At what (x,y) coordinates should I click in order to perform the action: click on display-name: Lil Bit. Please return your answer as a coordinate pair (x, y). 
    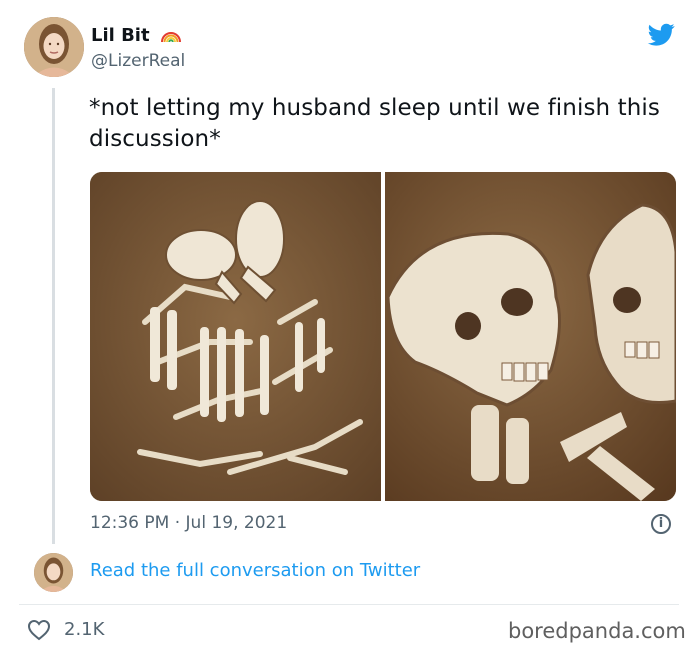
    Looking at the image, I should click on (120, 35).